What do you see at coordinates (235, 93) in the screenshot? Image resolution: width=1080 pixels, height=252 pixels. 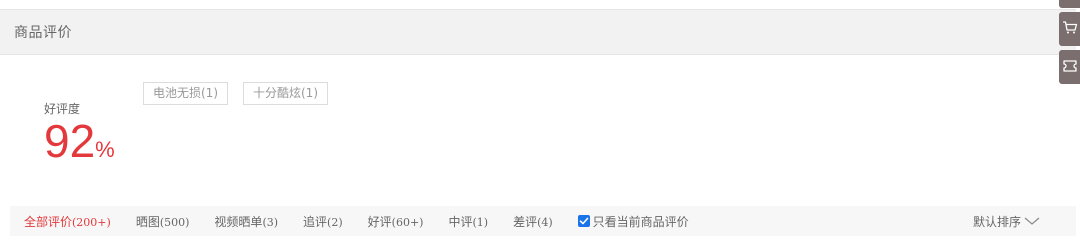 I see `review-tags: 电池无损(1) 十分酷炫(1)` at bounding box center [235, 93].